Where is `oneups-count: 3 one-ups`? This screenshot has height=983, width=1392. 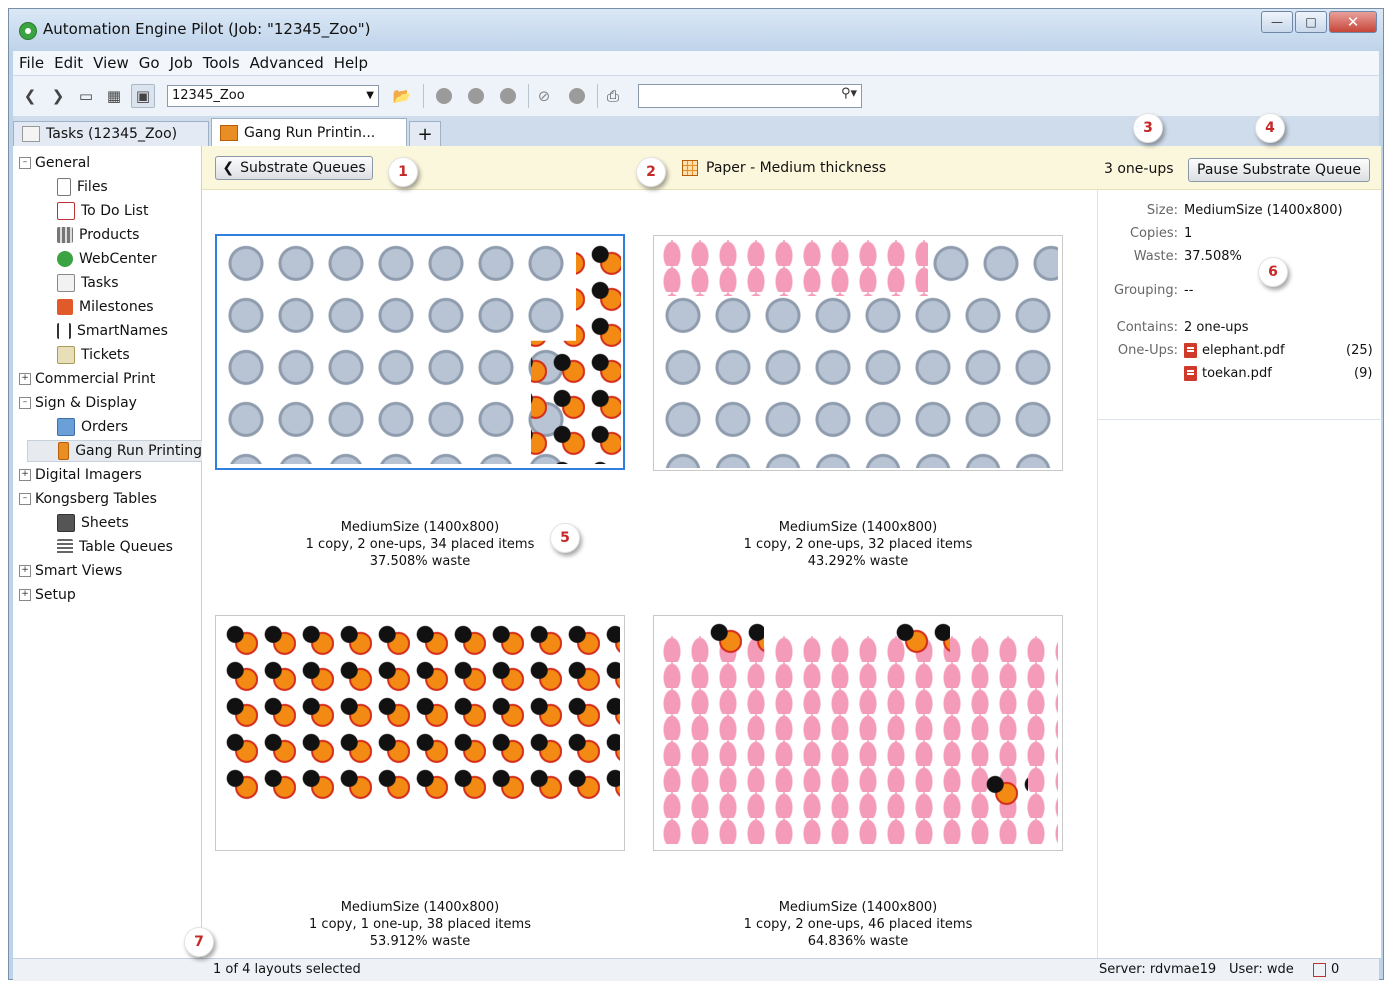 oneups-count: 3 one-ups is located at coordinates (1139, 169).